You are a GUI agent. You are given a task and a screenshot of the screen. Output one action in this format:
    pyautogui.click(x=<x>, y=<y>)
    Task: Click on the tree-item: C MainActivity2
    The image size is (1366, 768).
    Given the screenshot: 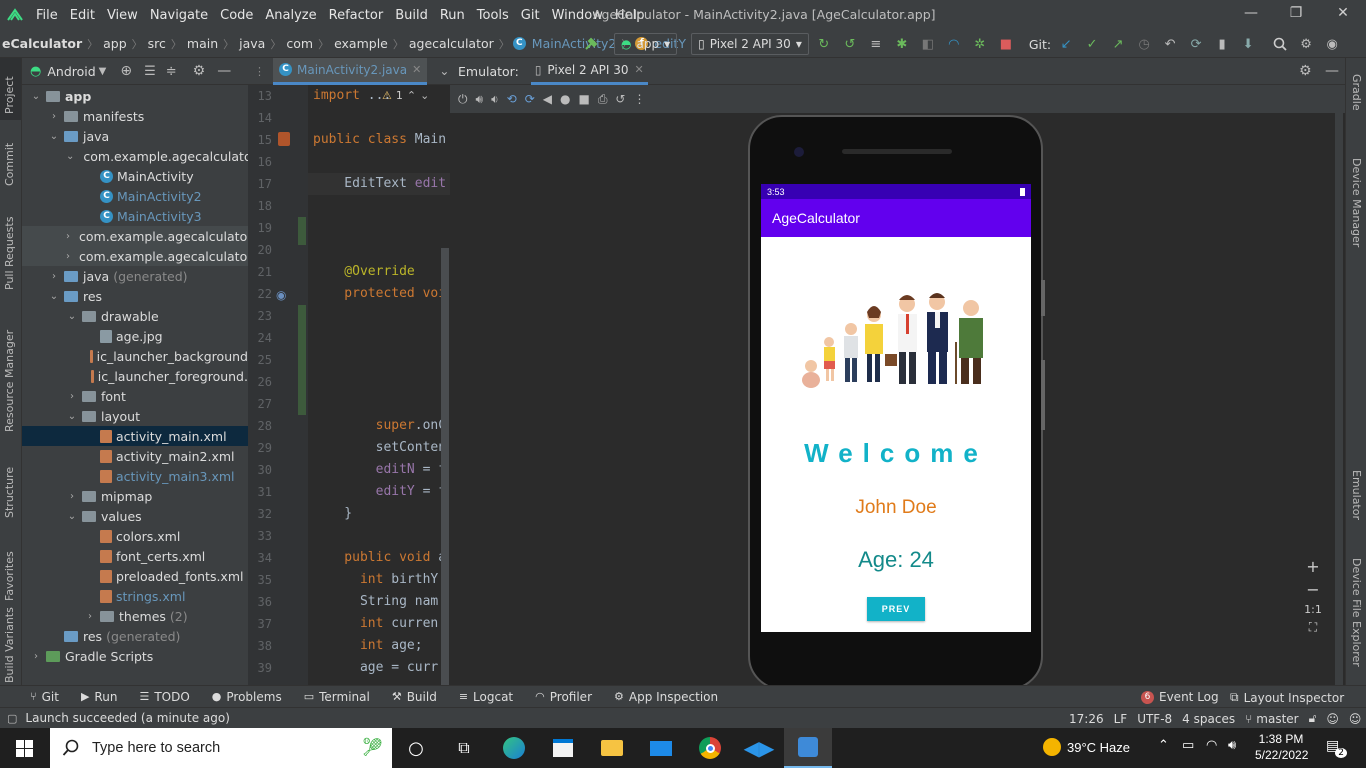 What is the action you would take?
    pyautogui.click(x=135, y=196)
    